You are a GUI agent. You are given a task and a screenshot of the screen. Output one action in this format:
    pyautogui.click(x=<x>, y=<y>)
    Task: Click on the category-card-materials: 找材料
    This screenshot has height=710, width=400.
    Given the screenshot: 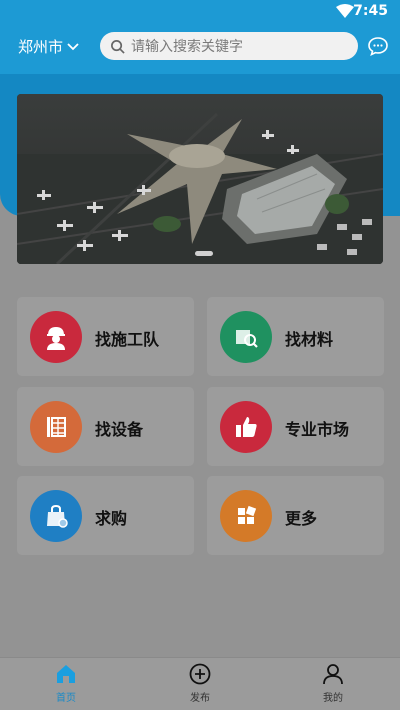 What is the action you would take?
    pyautogui.click(x=295, y=336)
    